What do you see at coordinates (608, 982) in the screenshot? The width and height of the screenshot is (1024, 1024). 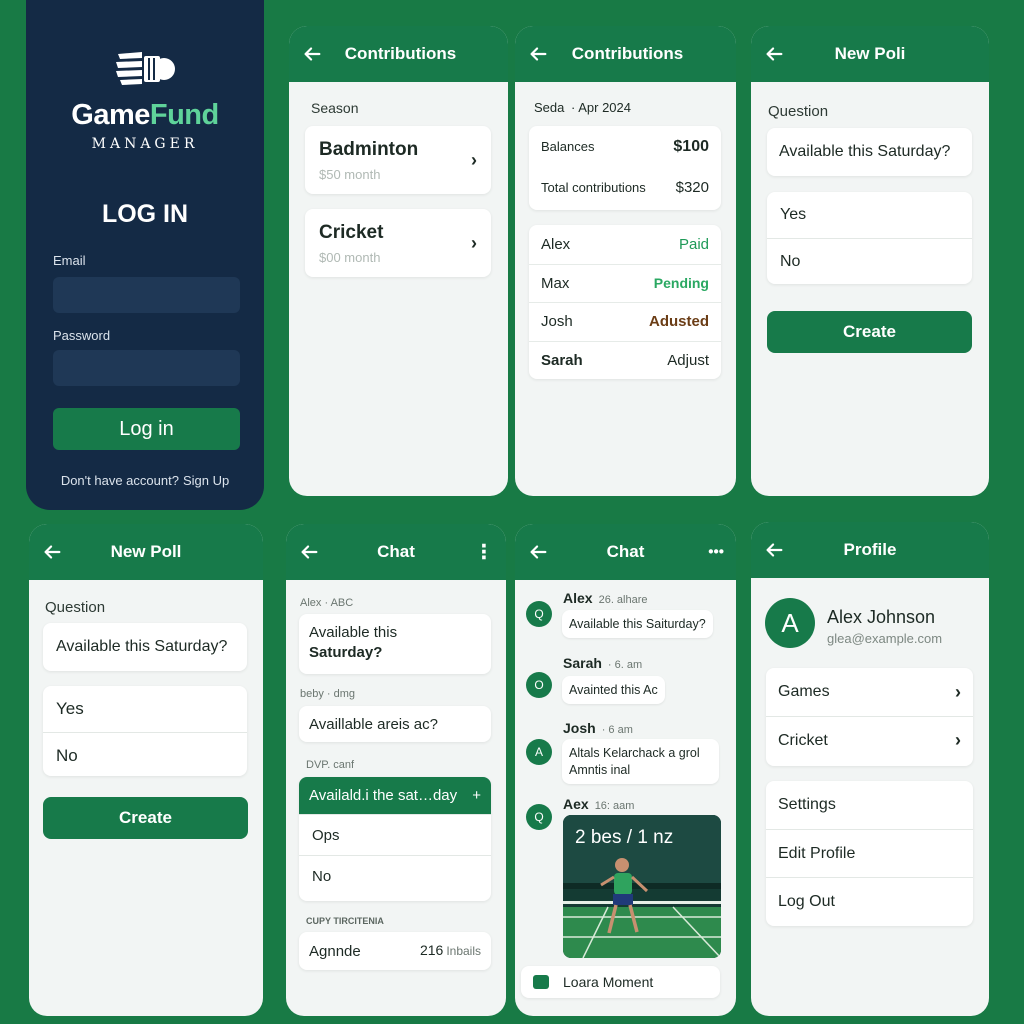 I see `moment-label: Loara Moment` at bounding box center [608, 982].